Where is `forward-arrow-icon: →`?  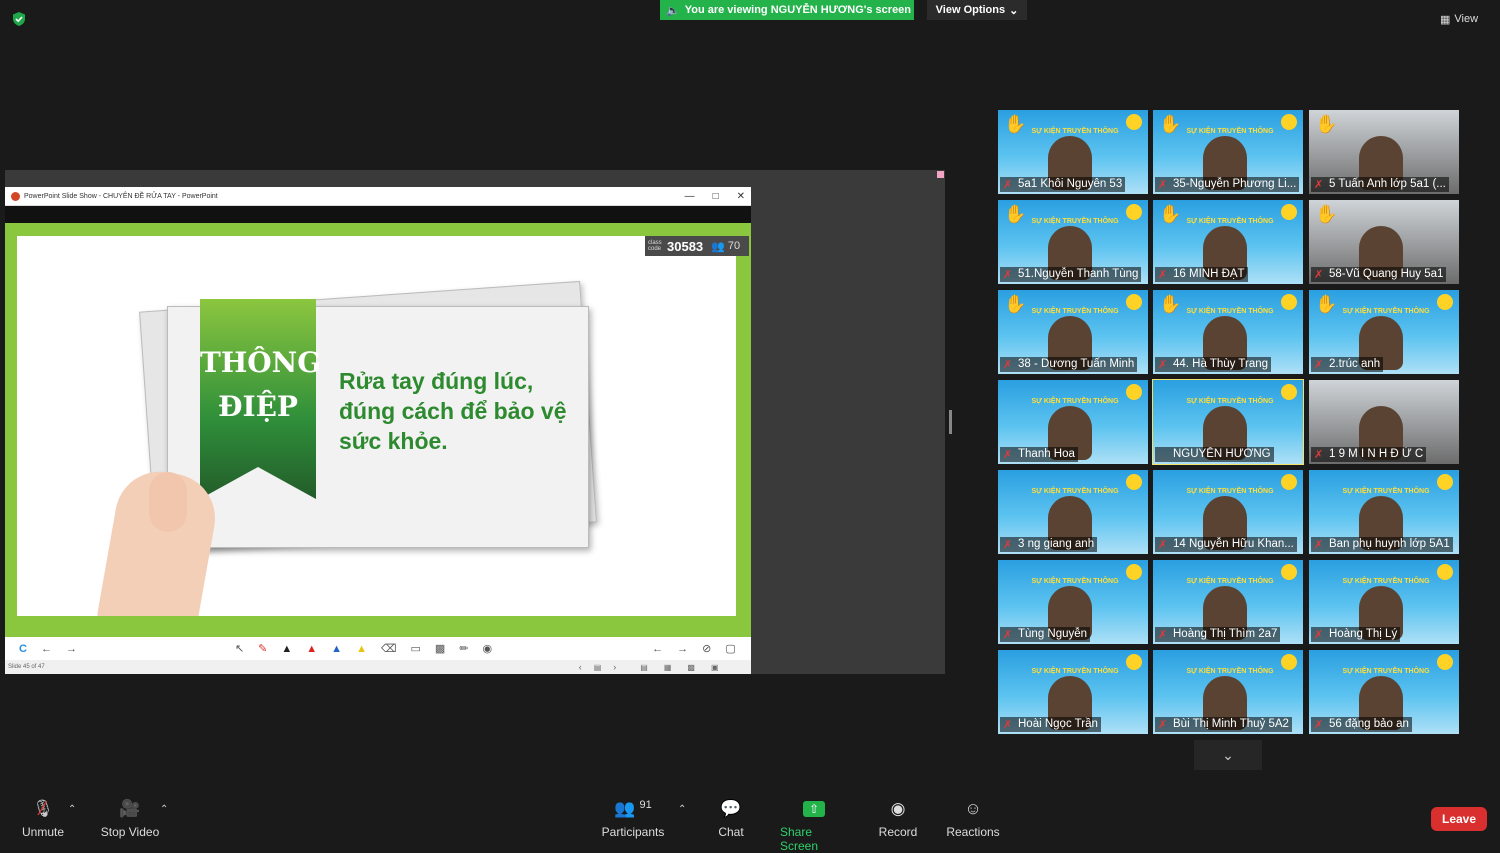 forward-arrow-icon: → is located at coordinates (71, 649).